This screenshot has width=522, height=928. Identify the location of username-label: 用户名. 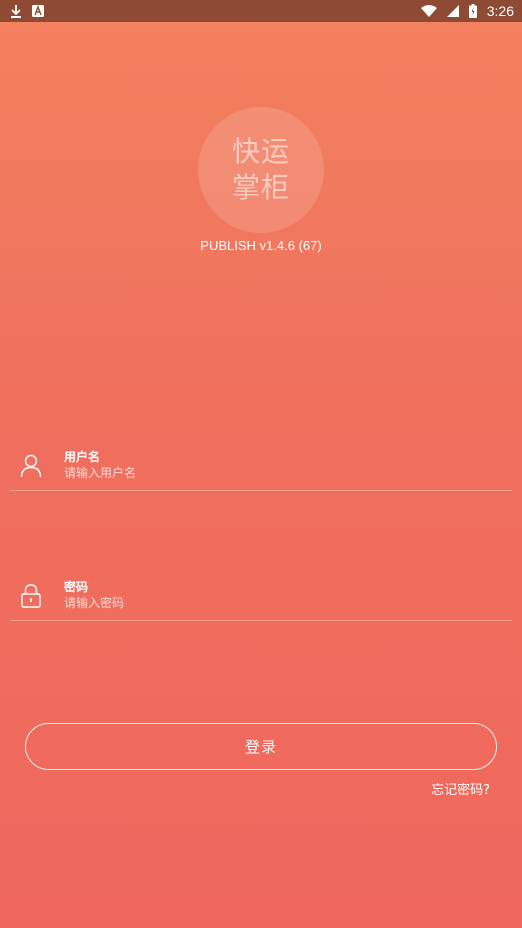
(82, 457).